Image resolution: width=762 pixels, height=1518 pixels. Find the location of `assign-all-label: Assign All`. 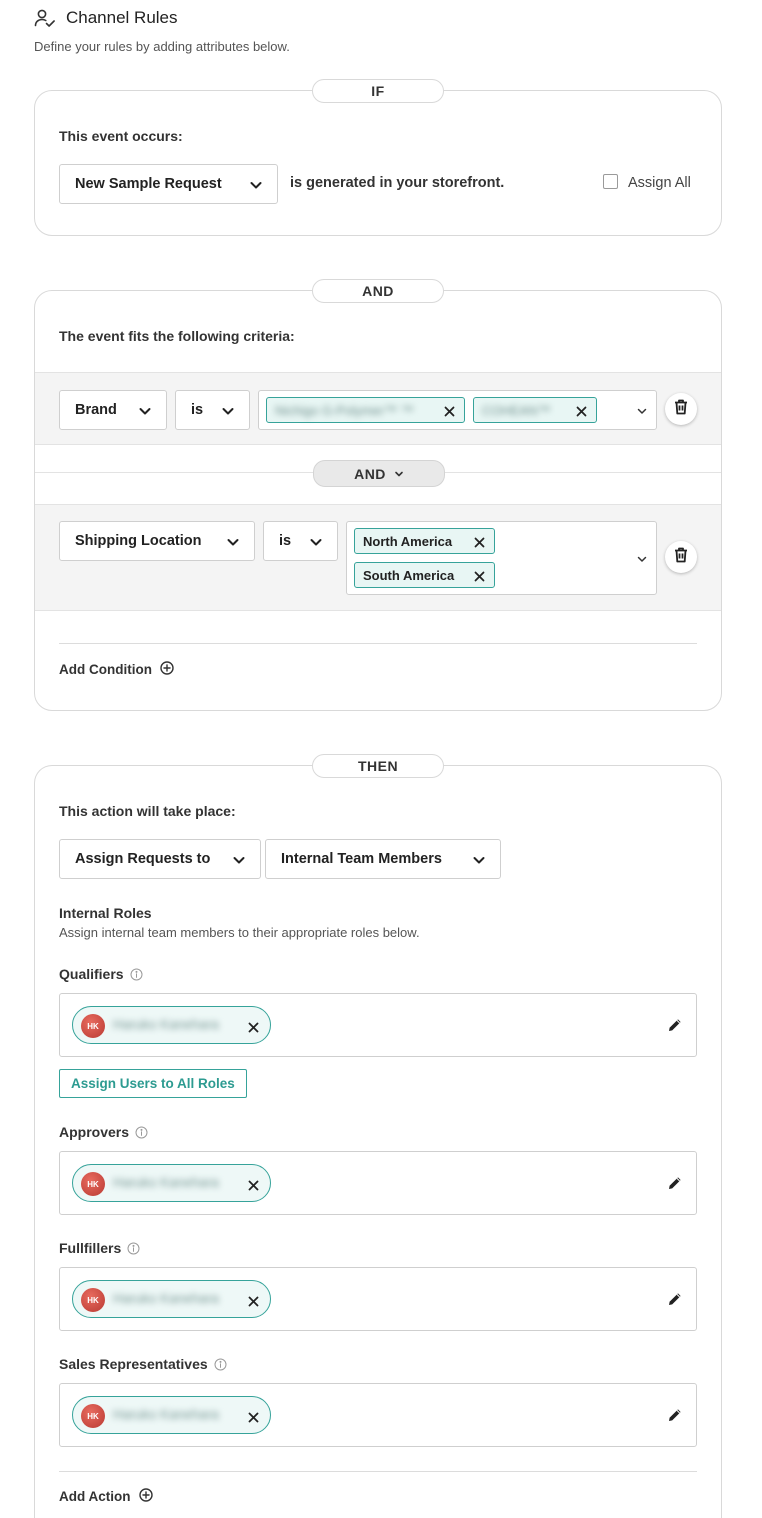

assign-all-label: Assign All is located at coordinates (659, 183).